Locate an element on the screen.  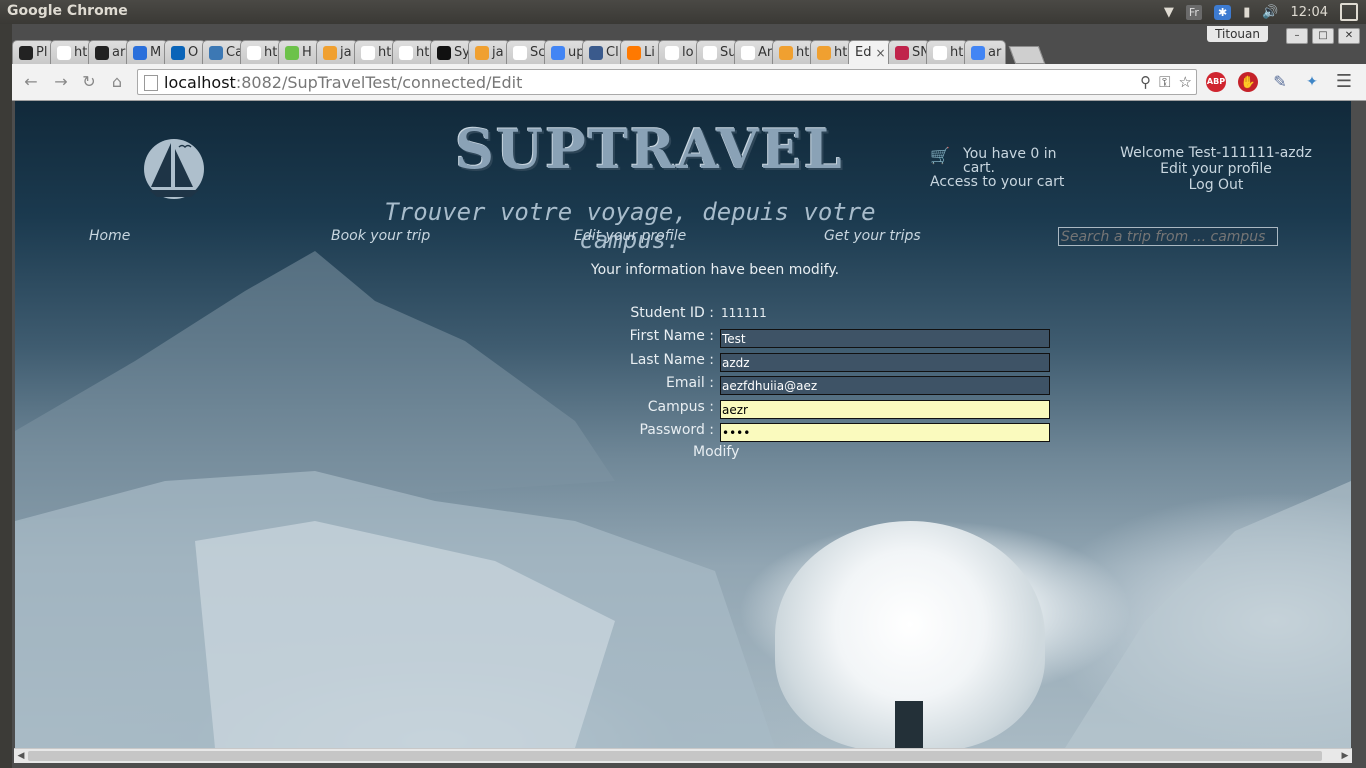
browser-tab: Ar is located at coordinates (755, 52).